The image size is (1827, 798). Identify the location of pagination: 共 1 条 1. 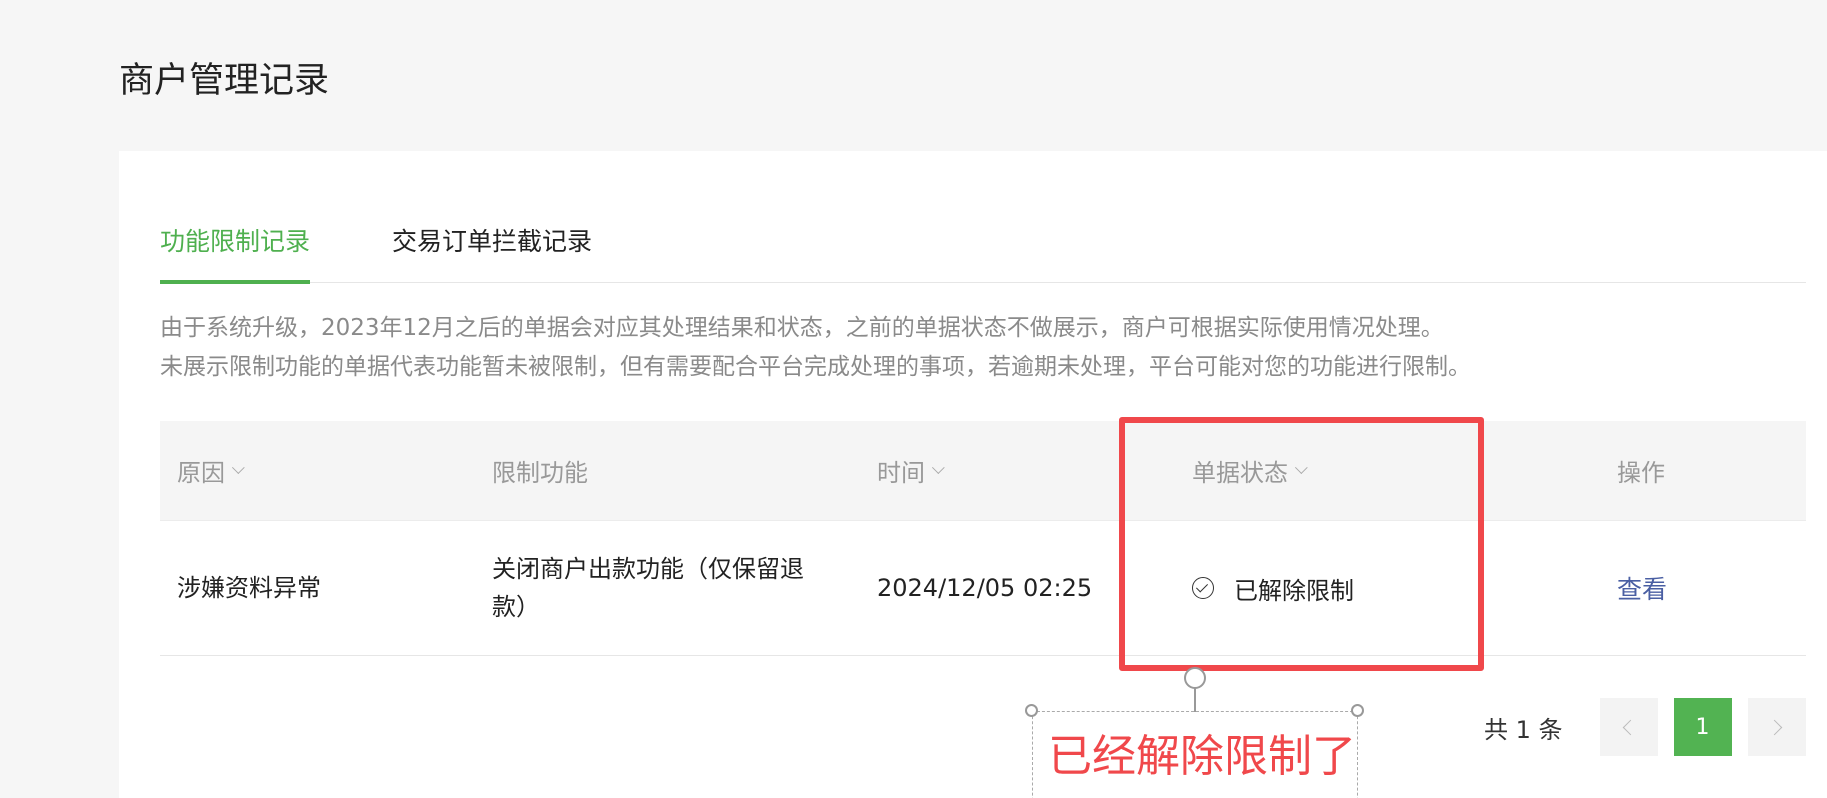
(1653, 727).